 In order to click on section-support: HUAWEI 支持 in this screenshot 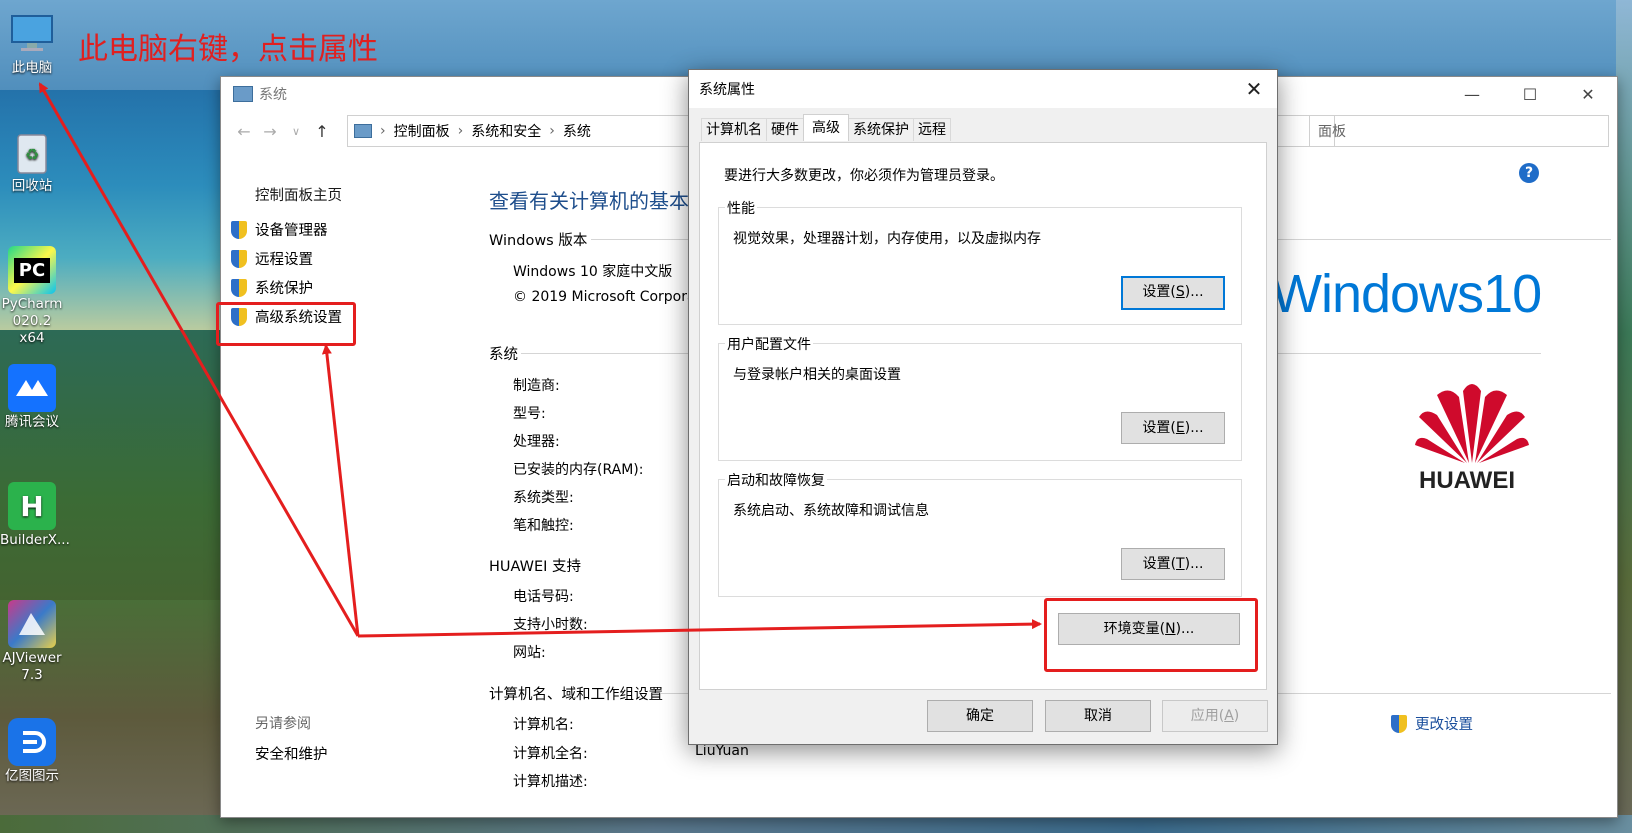, I will do `click(535, 567)`.